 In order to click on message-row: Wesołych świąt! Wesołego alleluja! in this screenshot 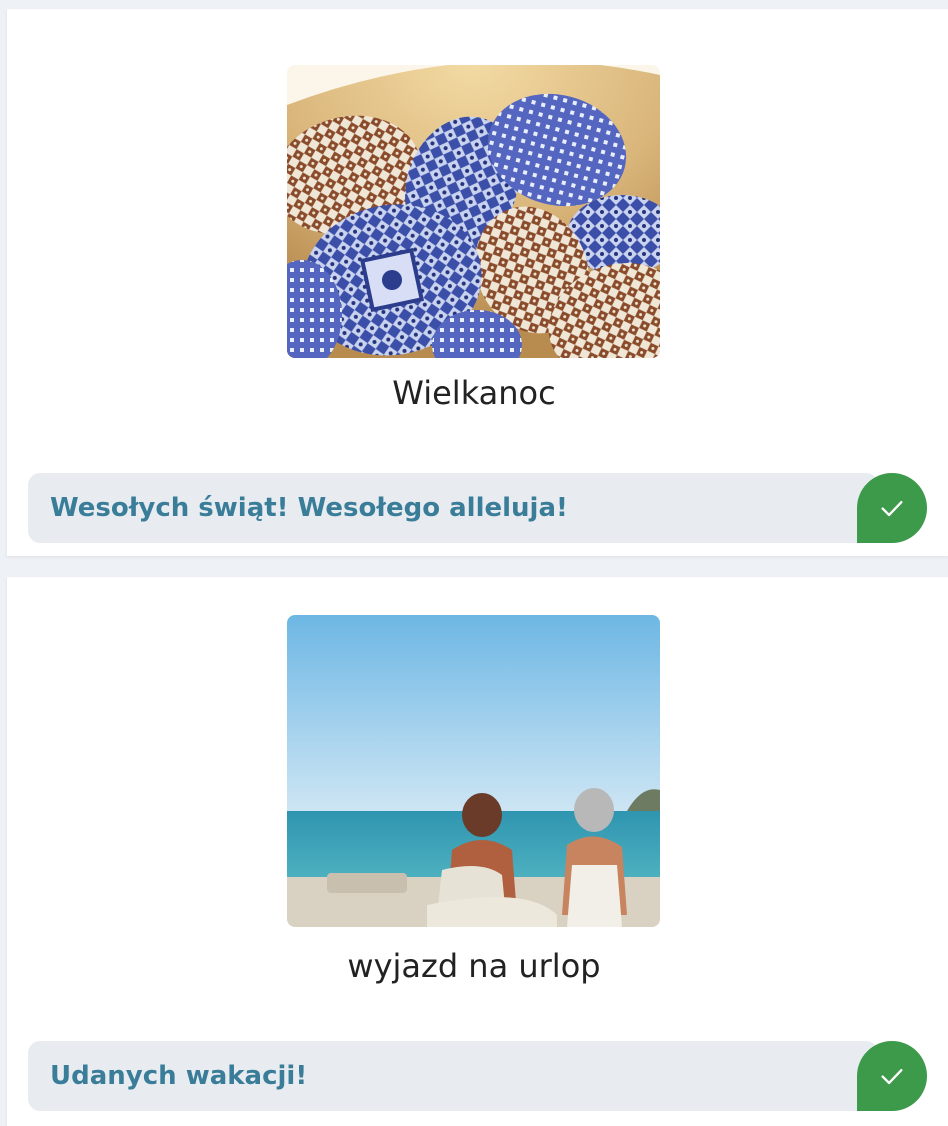, I will do `click(477, 508)`.